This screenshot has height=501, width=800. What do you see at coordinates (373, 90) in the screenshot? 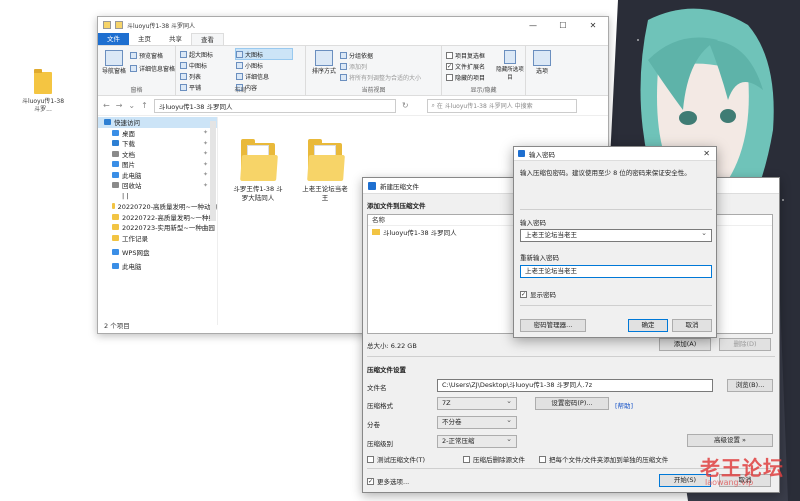
I see `group-label: 当前视图` at bounding box center [373, 90].